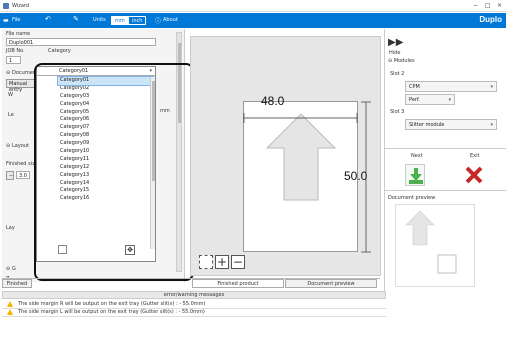  I want to click on fit-to-window-icon, so click(206, 262).